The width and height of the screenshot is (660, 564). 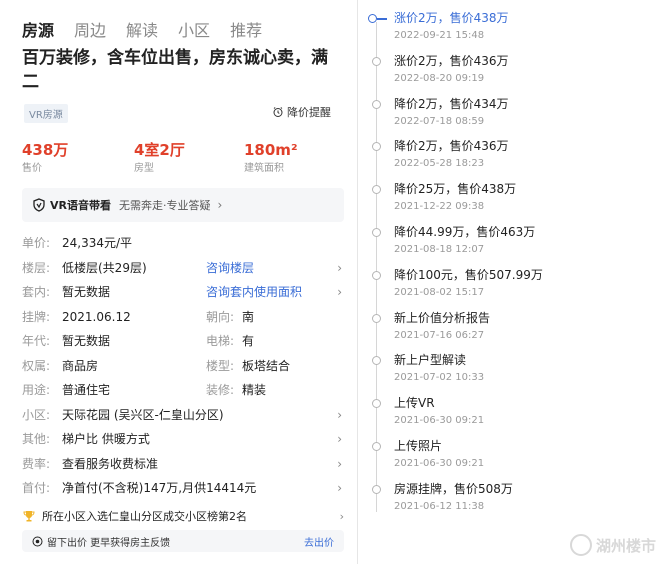 I want to click on row-label: 权属:, so click(x=36, y=365).